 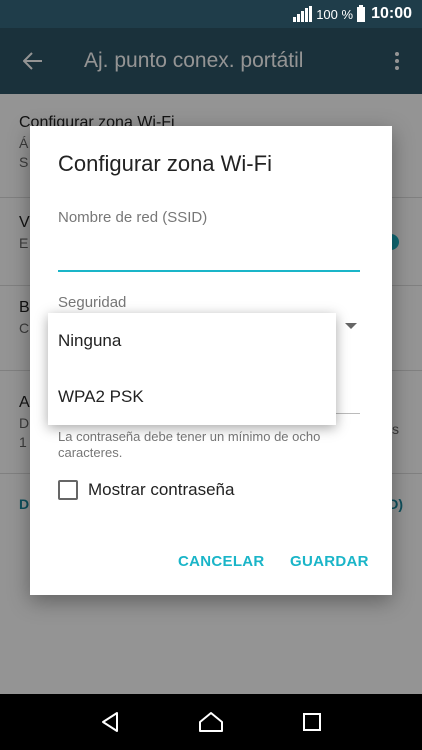 I want to click on home-icon, so click(x=211, y=722).